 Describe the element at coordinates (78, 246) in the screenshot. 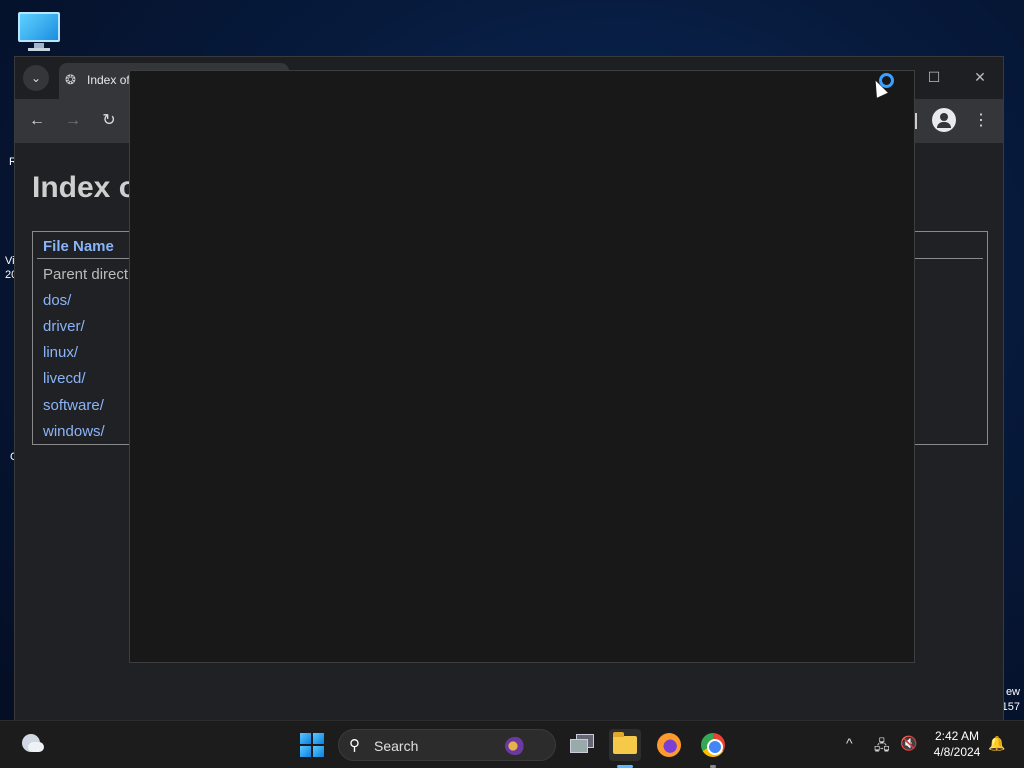

I see `column-header-file-name: File Name` at that location.